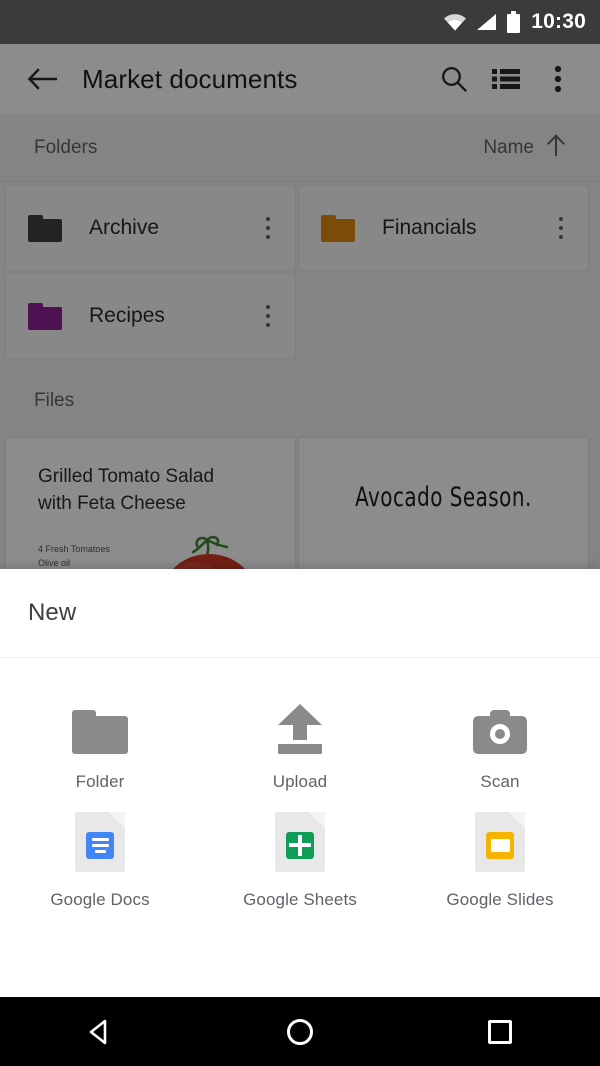  Describe the element at coordinates (455, 22) in the screenshot. I see `wifi-icon` at that location.